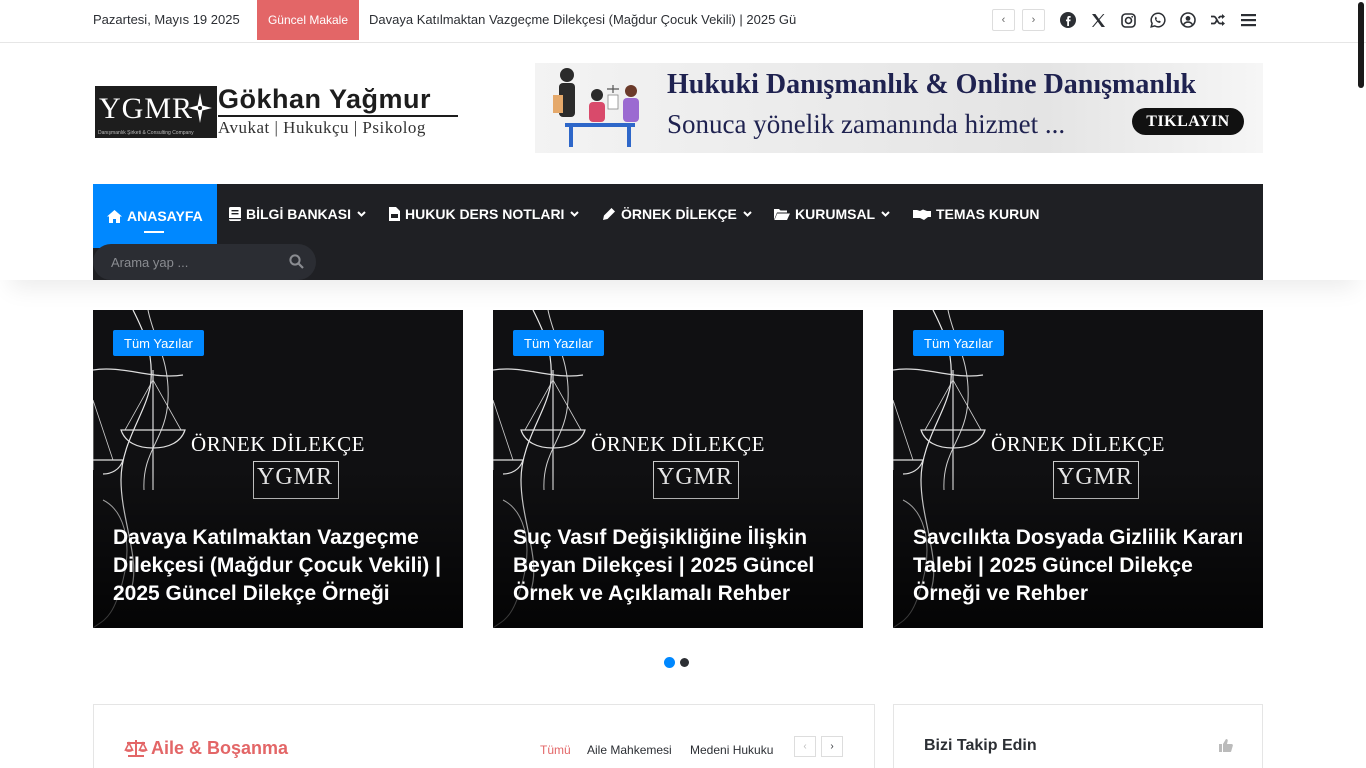 The image size is (1366, 768). I want to click on breaking-next-button: ›, so click(1033, 20).